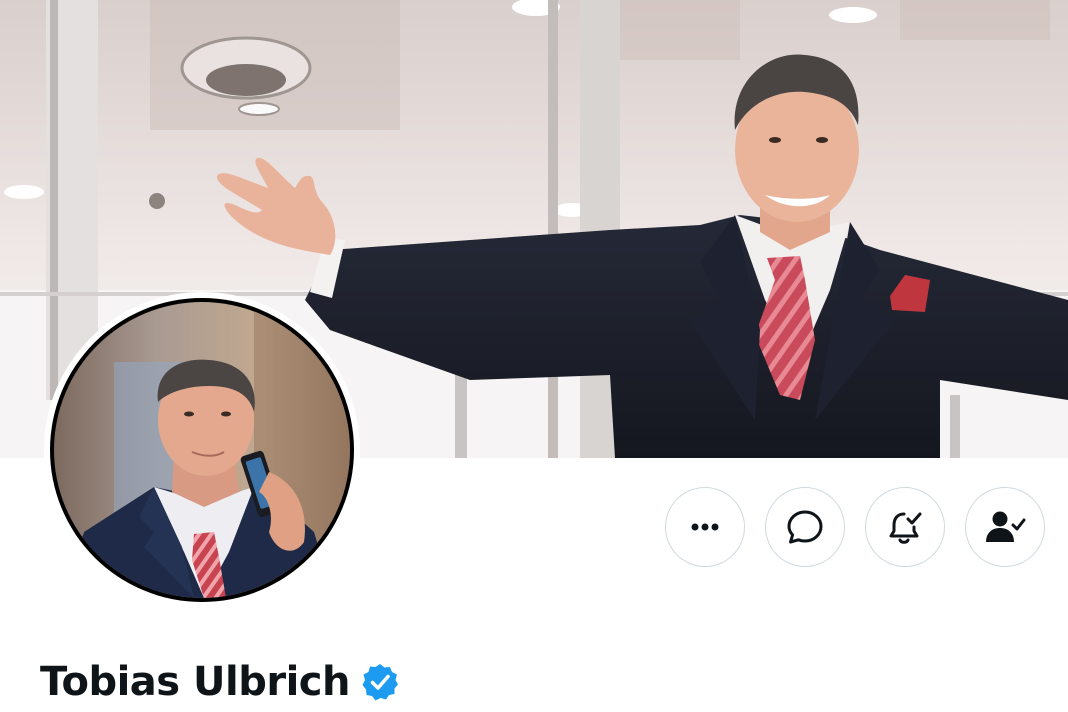 The width and height of the screenshot is (1068, 712). Describe the element at coordinates (195, 682) in the screenshot. I see `display-name: Tobias Ulbrich` at that location.